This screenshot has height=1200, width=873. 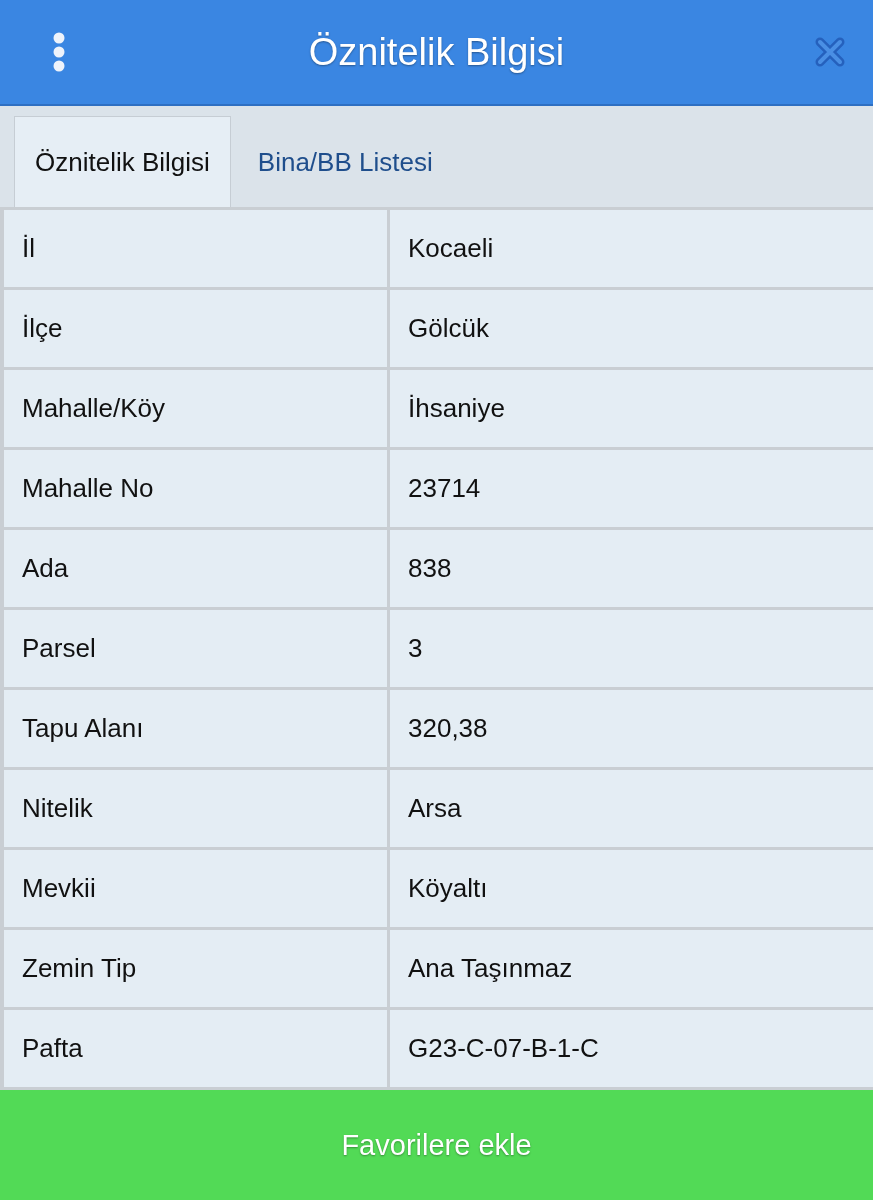 What do you see at coordinates (195, 568) in the screenshot?
I see `field-label: Ada` at bounding box center [195, 568].